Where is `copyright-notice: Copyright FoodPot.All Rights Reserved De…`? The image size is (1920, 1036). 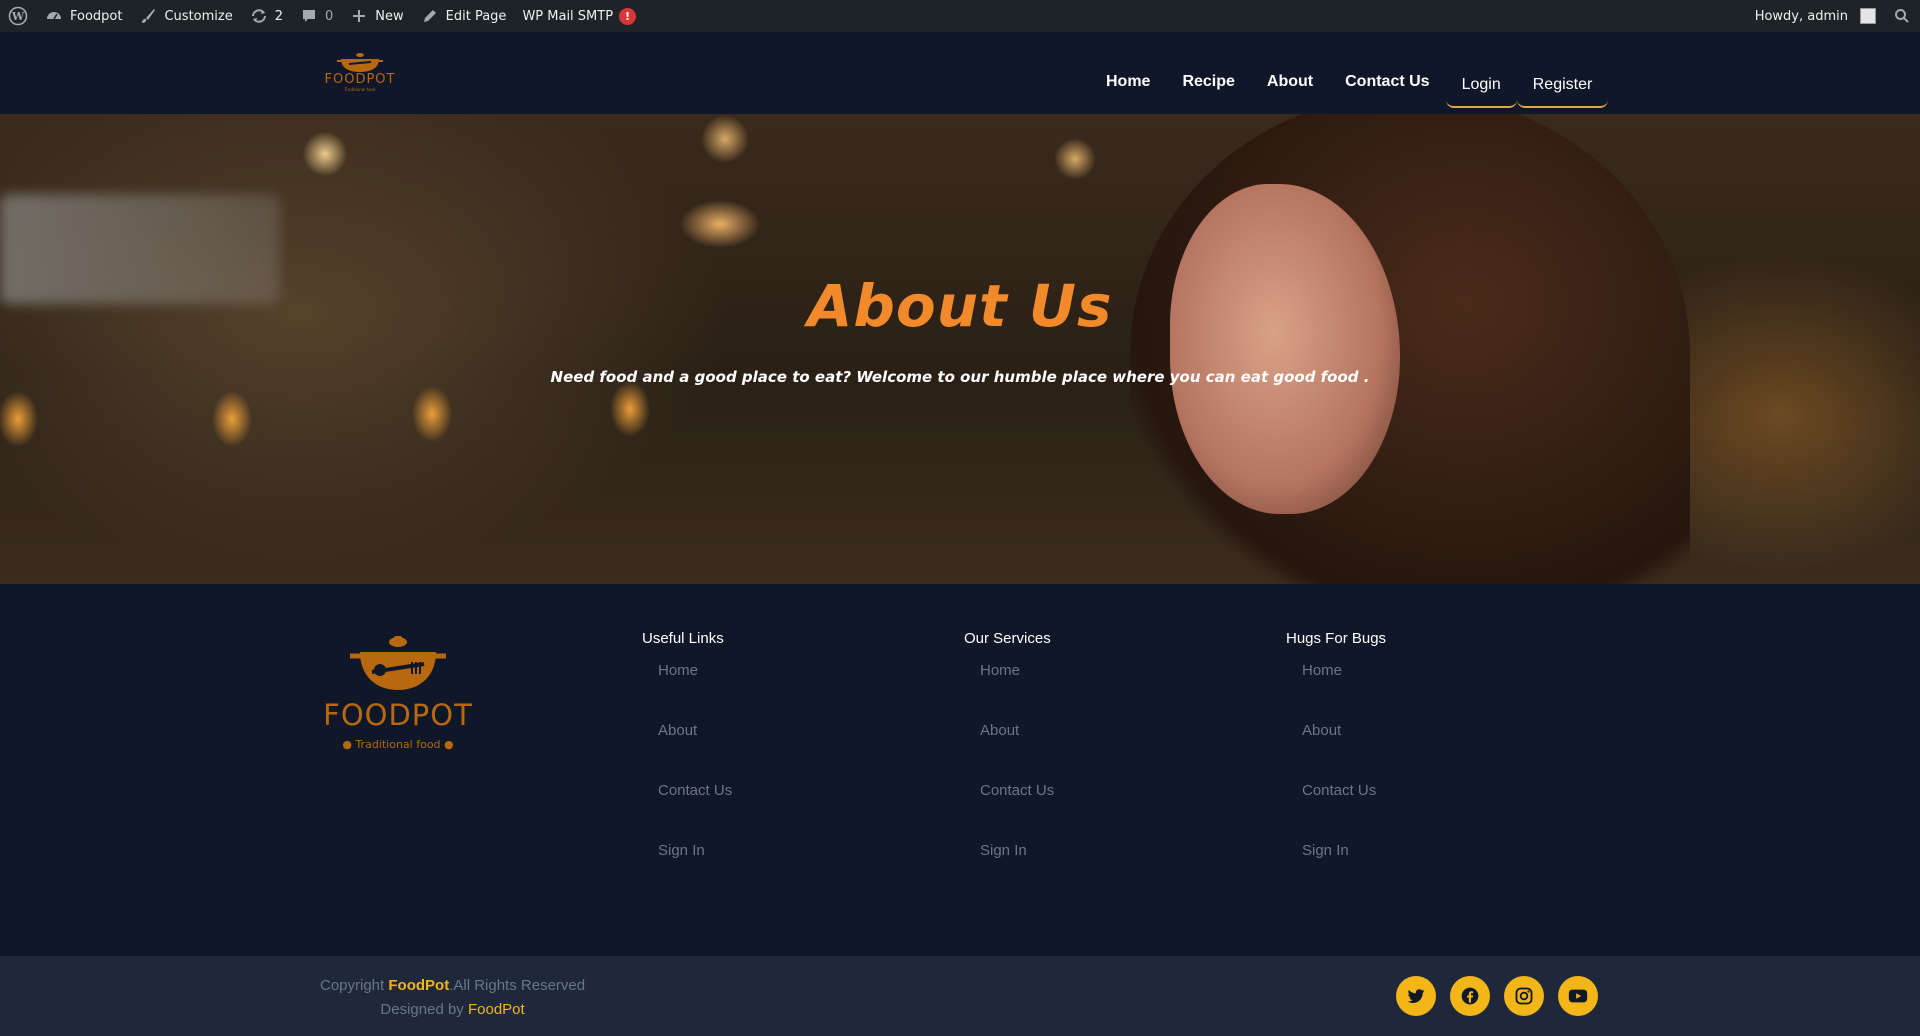 copyright-notice: Copyright FoodPot.All Rights Reserved De… is located at coordinates (452, 998).